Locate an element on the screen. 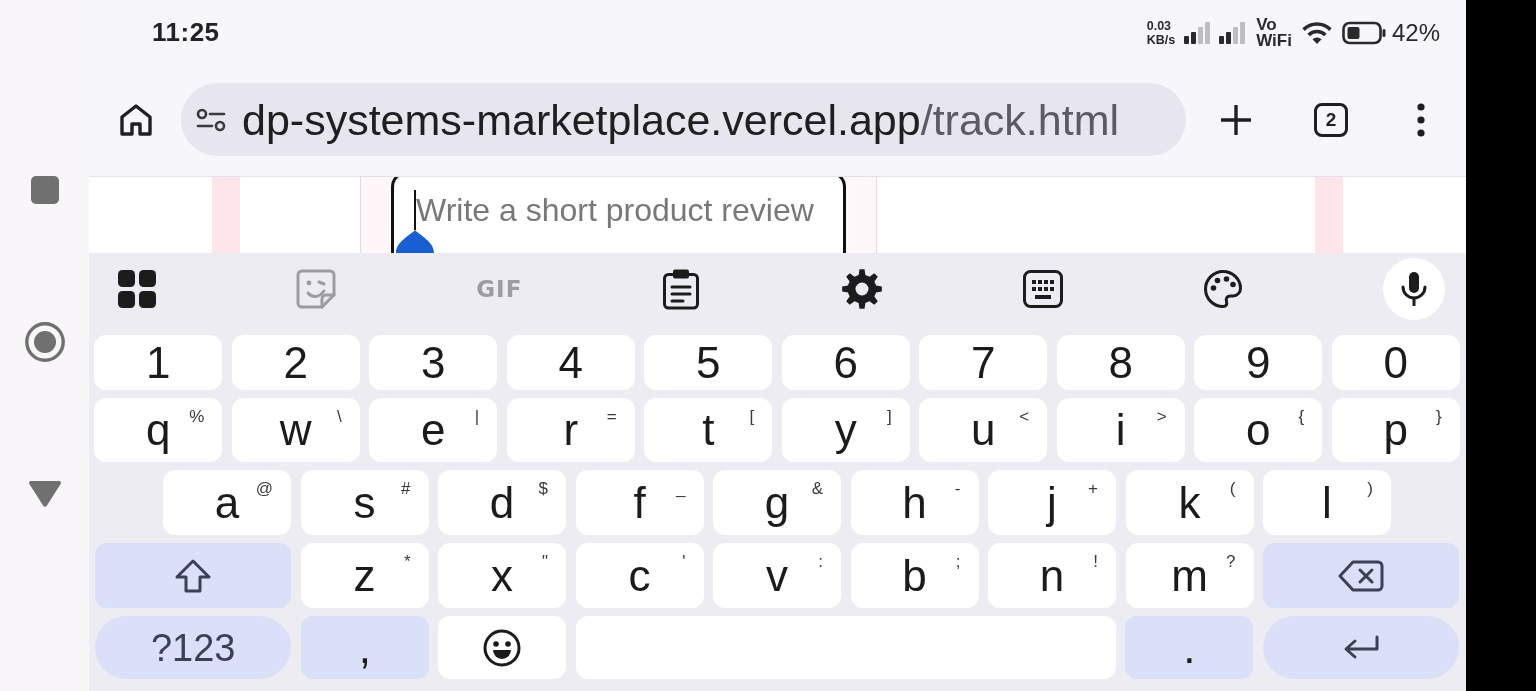 The image size is (1536, 691). battery-percentage: 42% is located at coordinates (1415, 32).